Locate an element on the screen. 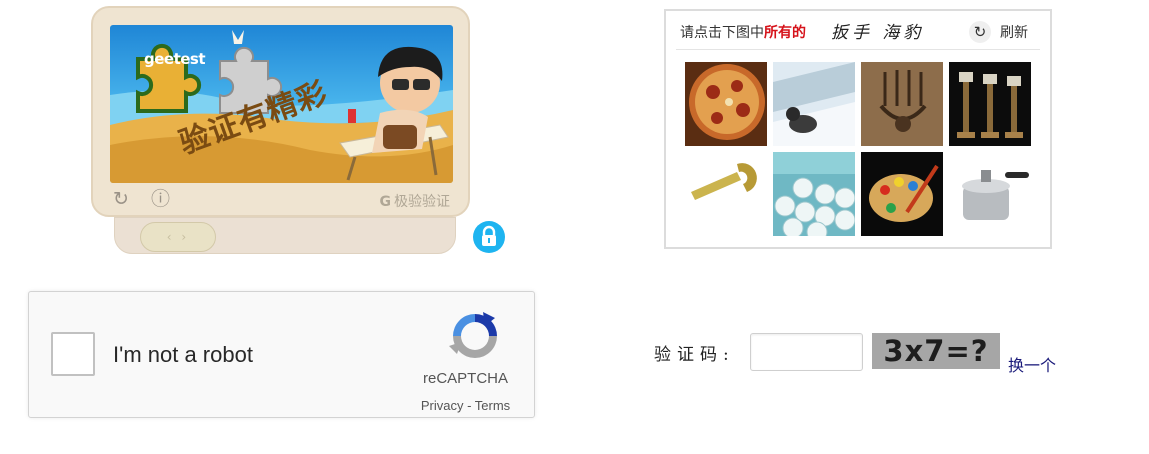  lock-glyph is located at coordinates (489, 235).